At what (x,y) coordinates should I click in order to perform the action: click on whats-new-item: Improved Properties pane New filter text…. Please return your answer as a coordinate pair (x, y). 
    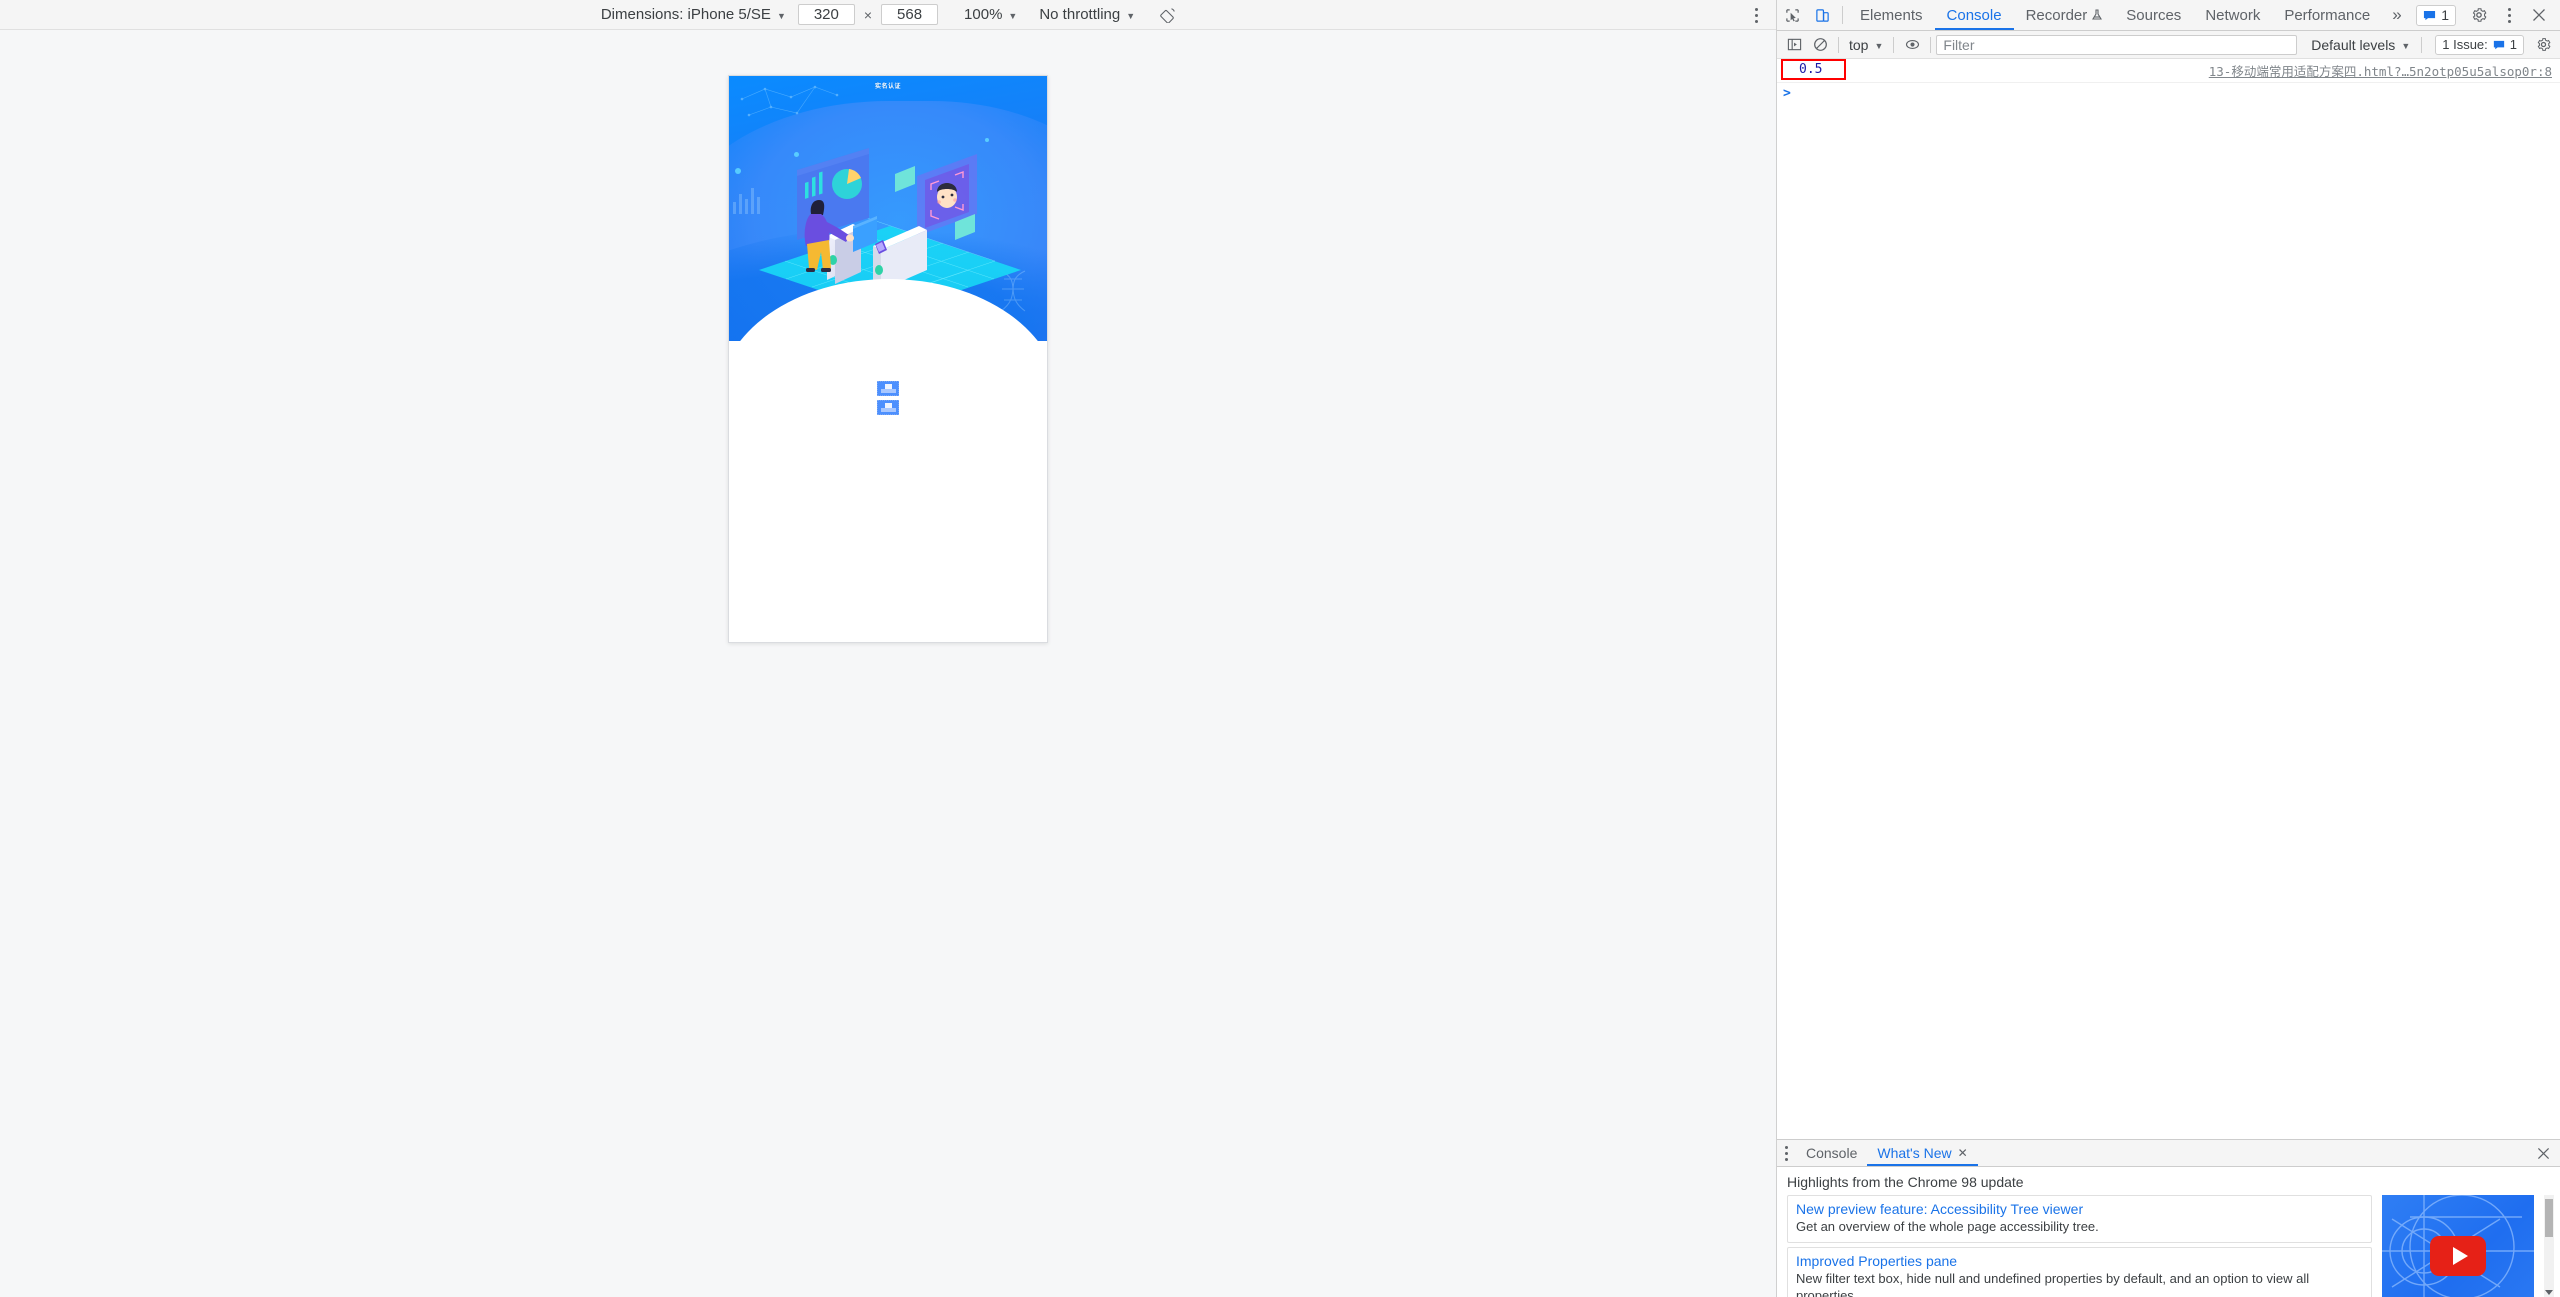
    Looking at the image, I should click on (2079, 1272).